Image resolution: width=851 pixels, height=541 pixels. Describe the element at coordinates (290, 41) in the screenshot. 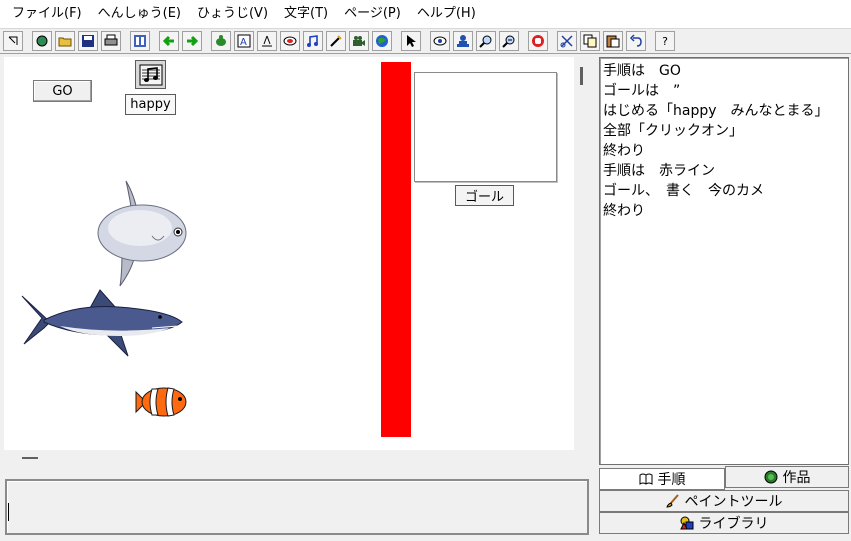

I see `button-create-icon` at that location.